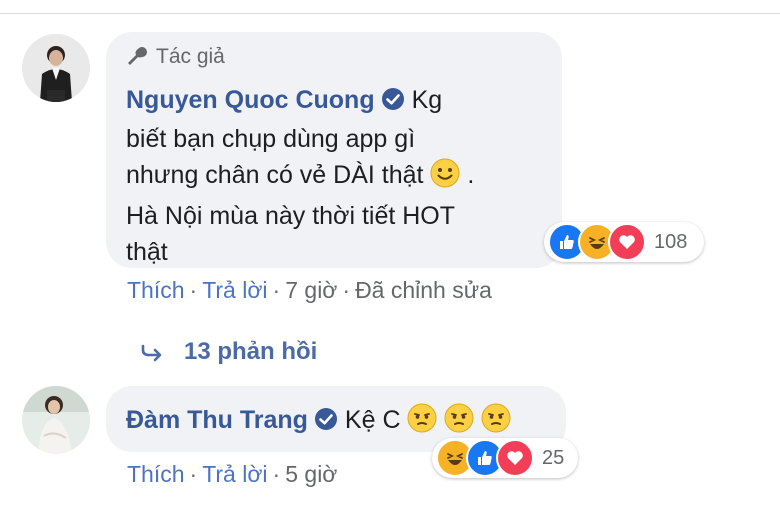 The width and height of the screenshot is (780, 511). What do you see at coordinates (445, 178) in the screenshot?
I see `smile-emoji` at bounding box center [445, 178].